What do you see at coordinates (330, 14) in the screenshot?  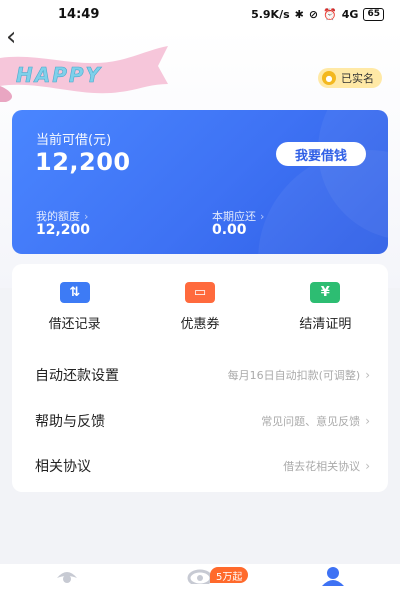 I see `alarm-icon: ⏰` at bounding box center [330, 14].